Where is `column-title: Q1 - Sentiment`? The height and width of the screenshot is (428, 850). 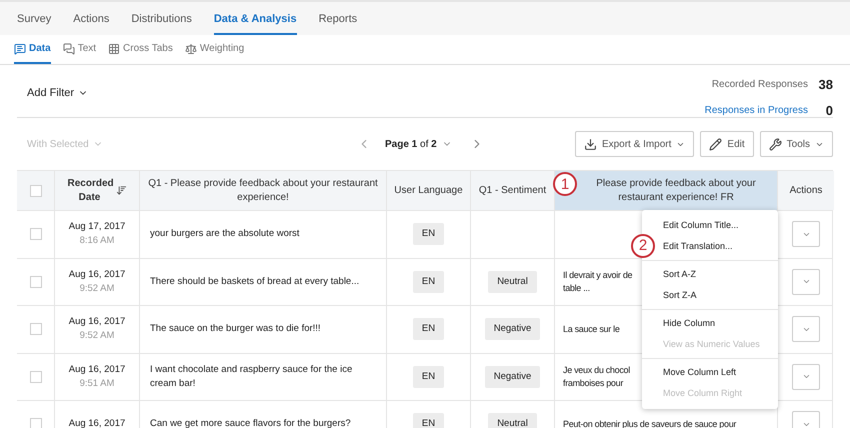
column-title: Q1 - Sentiment is located at coordinates (512, 191).